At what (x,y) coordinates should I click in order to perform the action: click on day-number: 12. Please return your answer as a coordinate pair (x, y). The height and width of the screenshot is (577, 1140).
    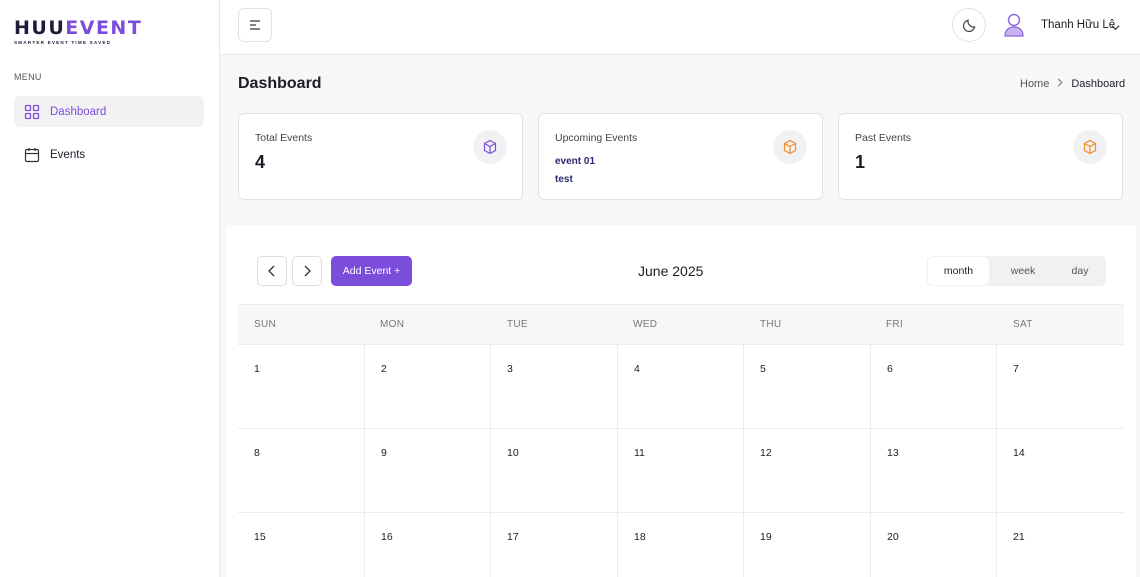
    Looking at the image, I should click on (766, 453).